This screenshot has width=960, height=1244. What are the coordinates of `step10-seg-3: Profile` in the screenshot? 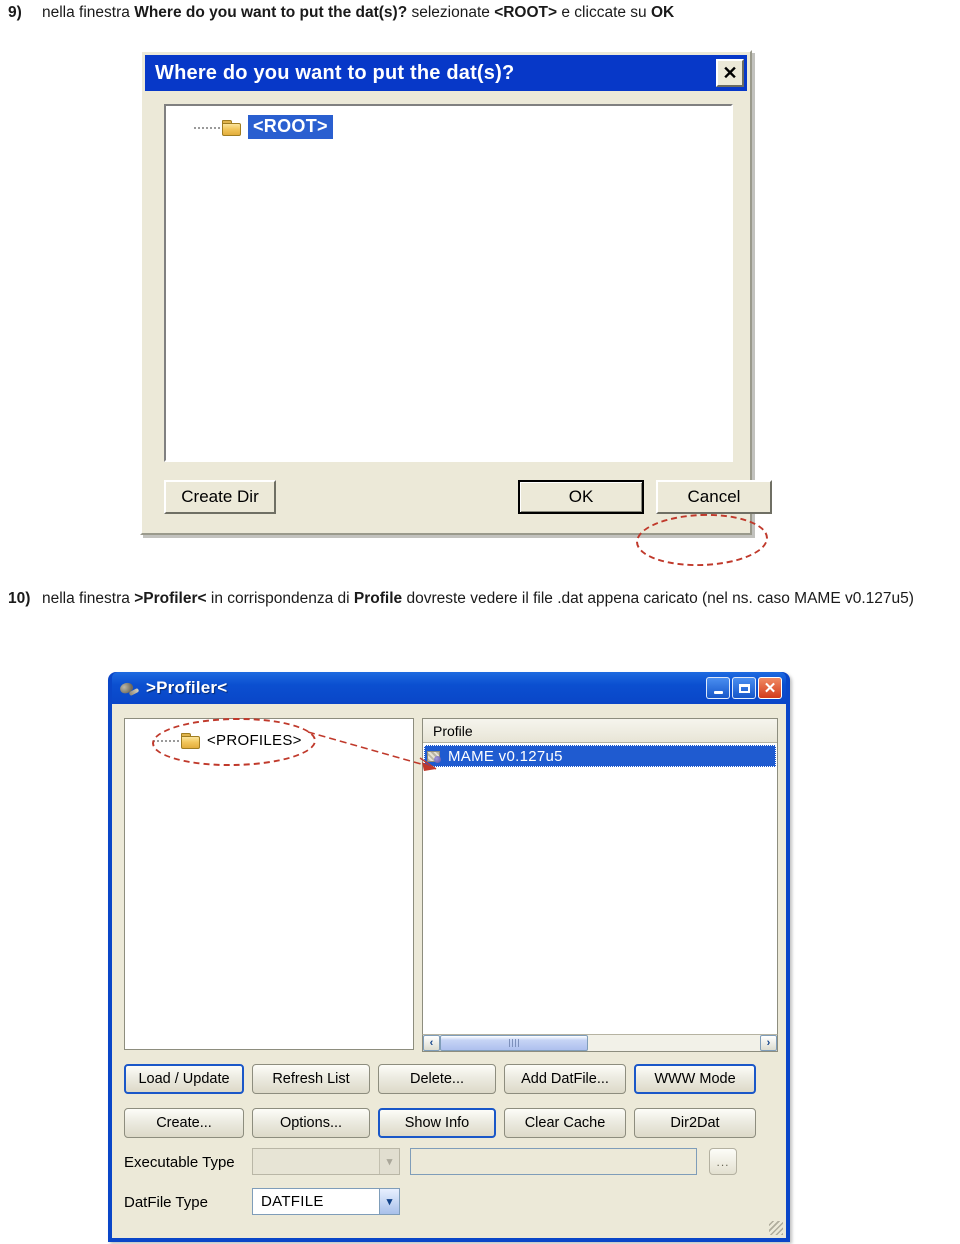 It's located at (378, 598).